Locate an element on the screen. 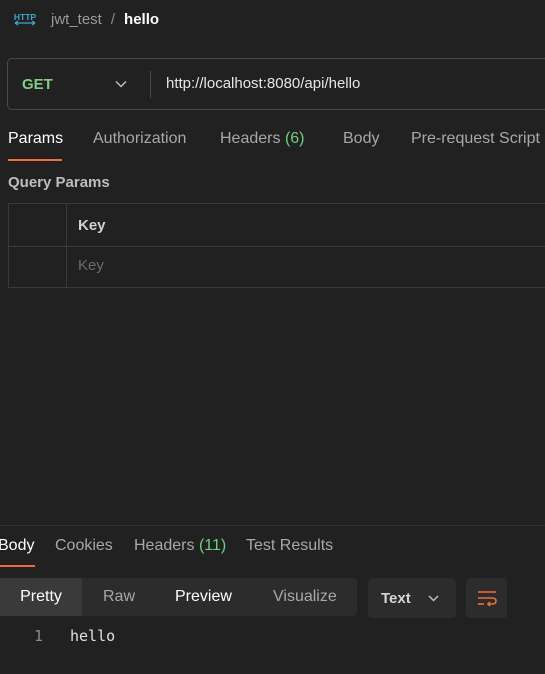 The width and height of the screenshot is (545, 674). response-headers-count-badge: (11) is located at coordinates (212, 545).